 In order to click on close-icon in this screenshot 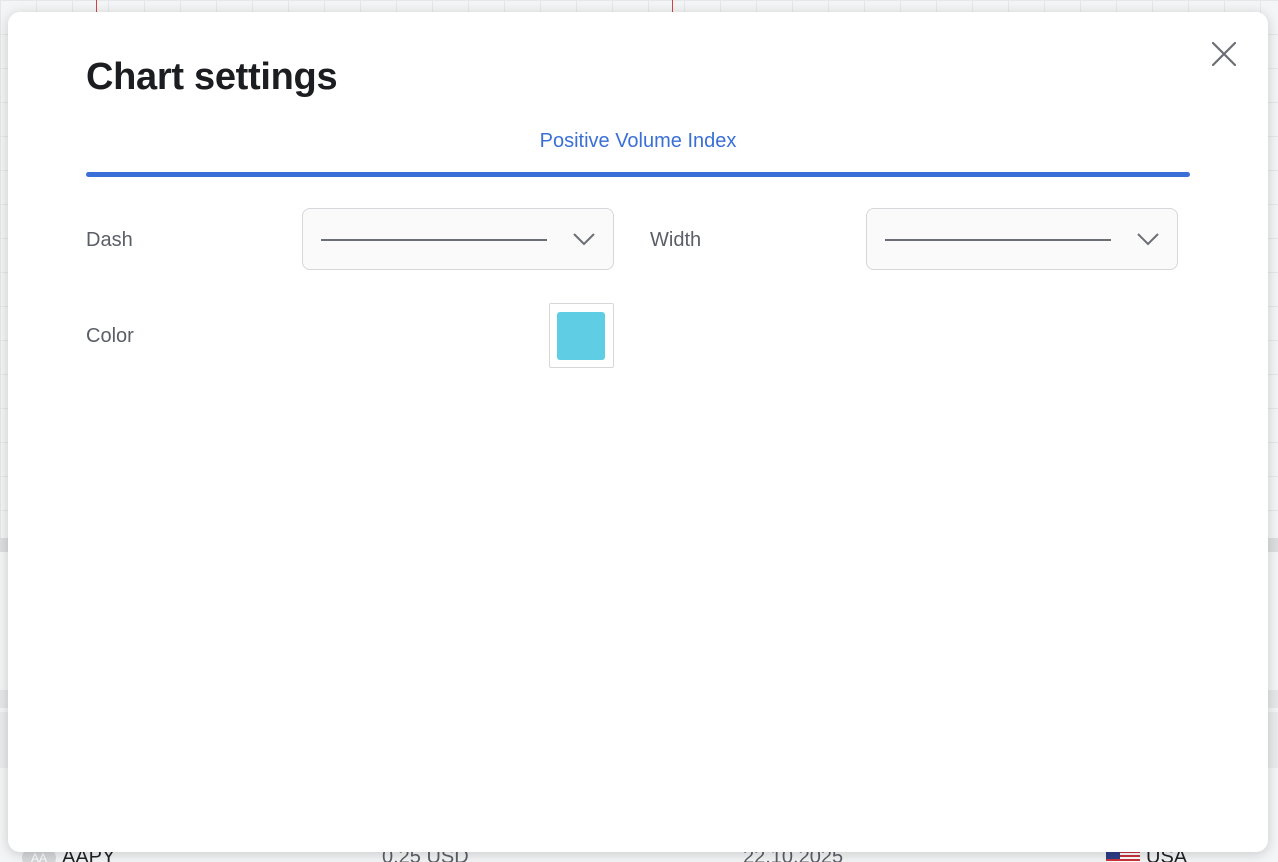, I will do `click(1224, 54)`.